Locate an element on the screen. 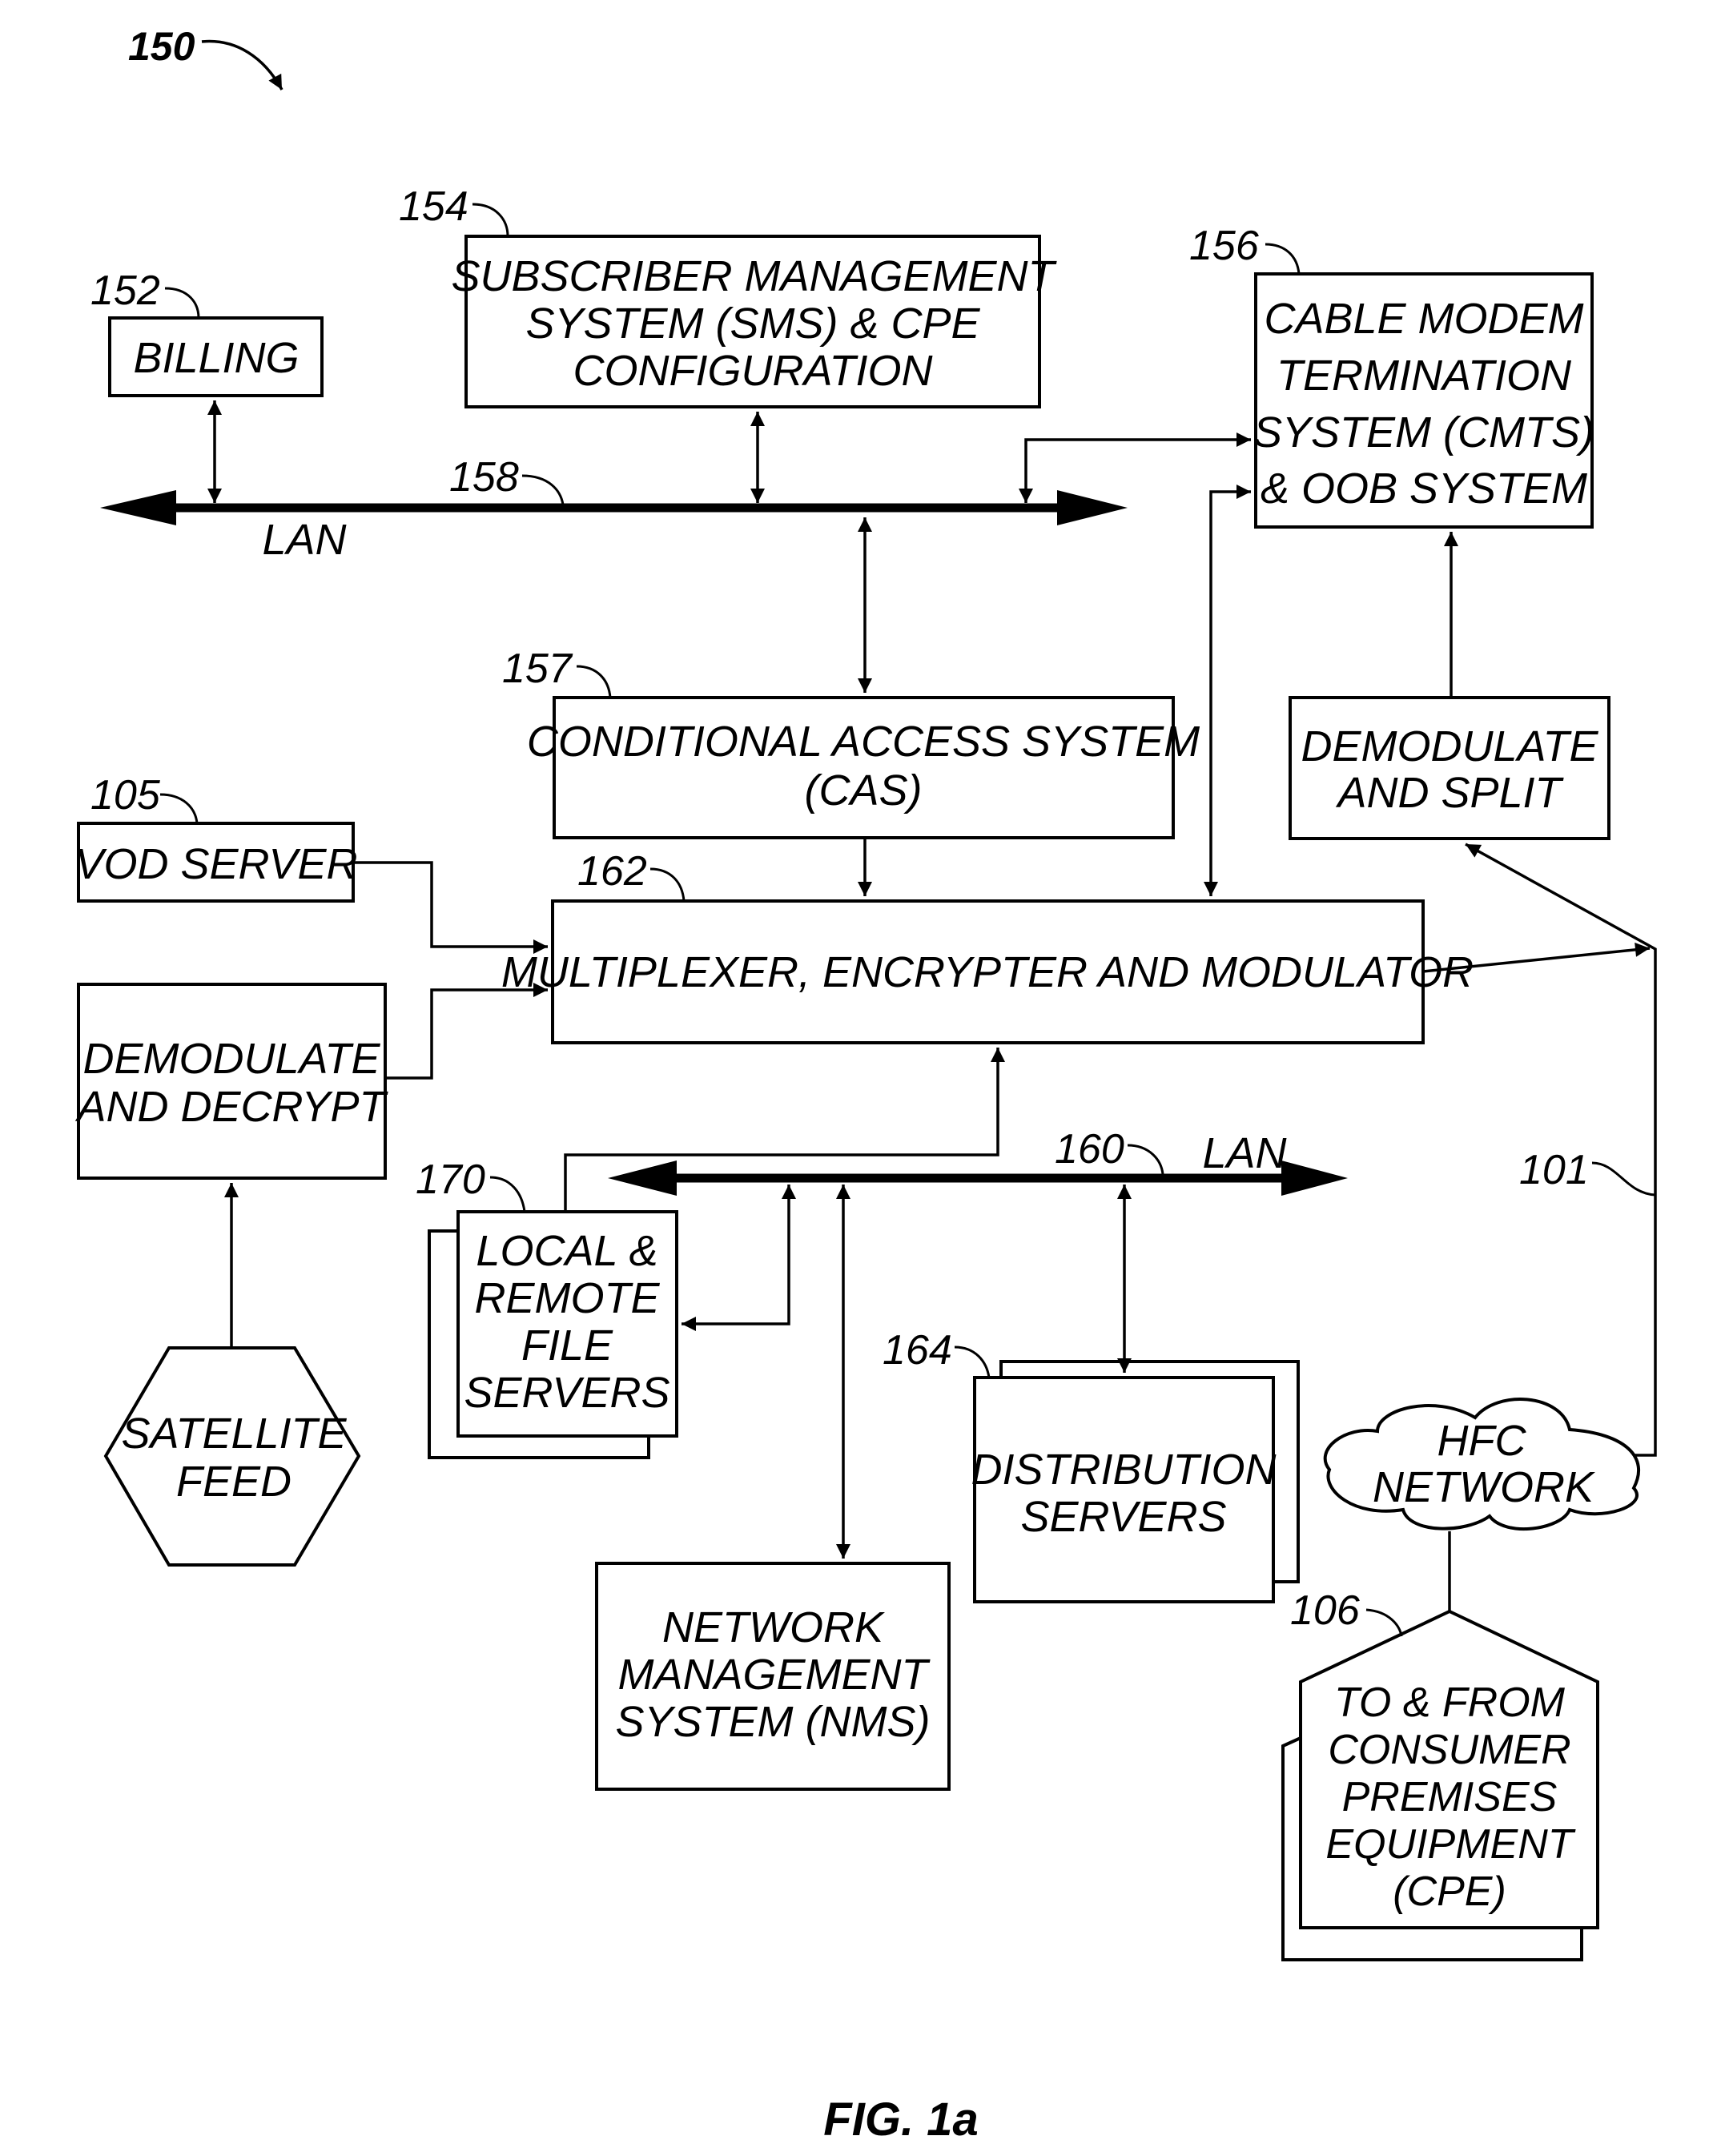 This screenshot has height=2156, width=1725. lan-160-leader is located at coordinates (1145, 1159).